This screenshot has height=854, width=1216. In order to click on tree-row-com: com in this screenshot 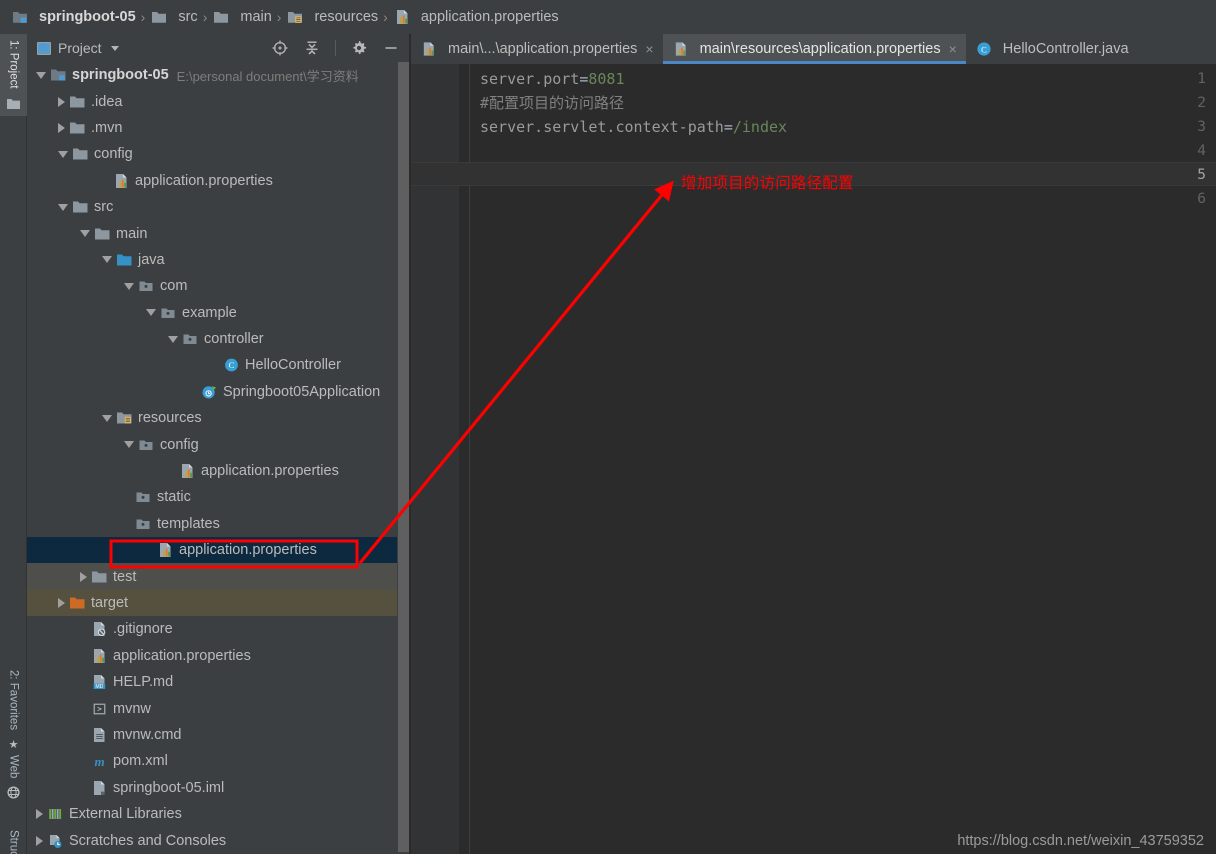, I will do `click(218, 286)`.